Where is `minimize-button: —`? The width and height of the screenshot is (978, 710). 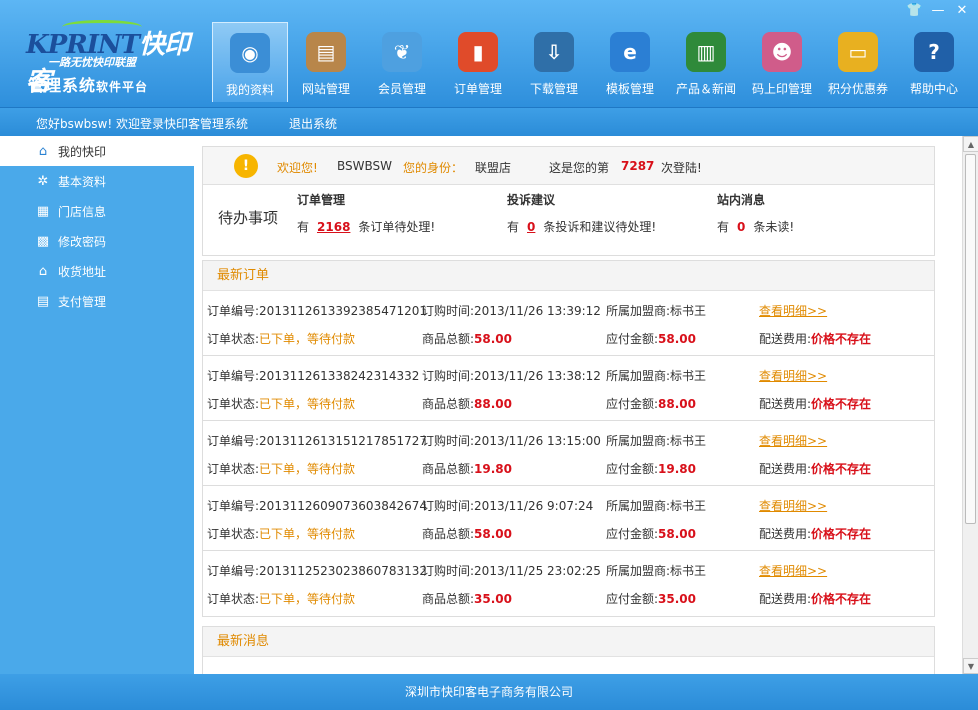
minimize-button: — is located at coordinates (938, 10).